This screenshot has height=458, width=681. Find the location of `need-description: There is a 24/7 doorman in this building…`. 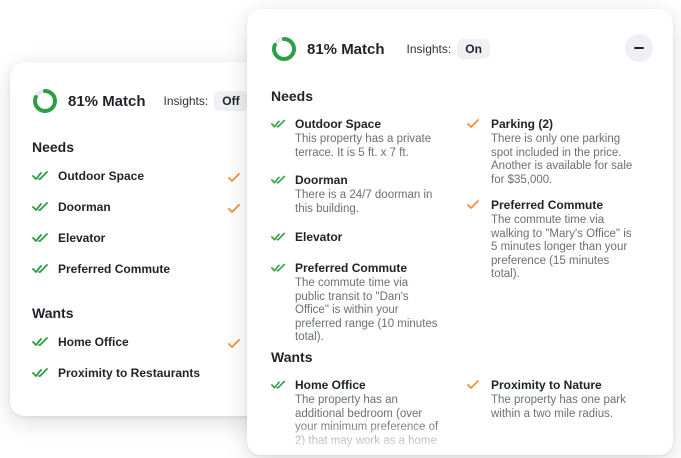

need-description: There is a 24/7 doorman in this building… is located at coordinates (364, 202).